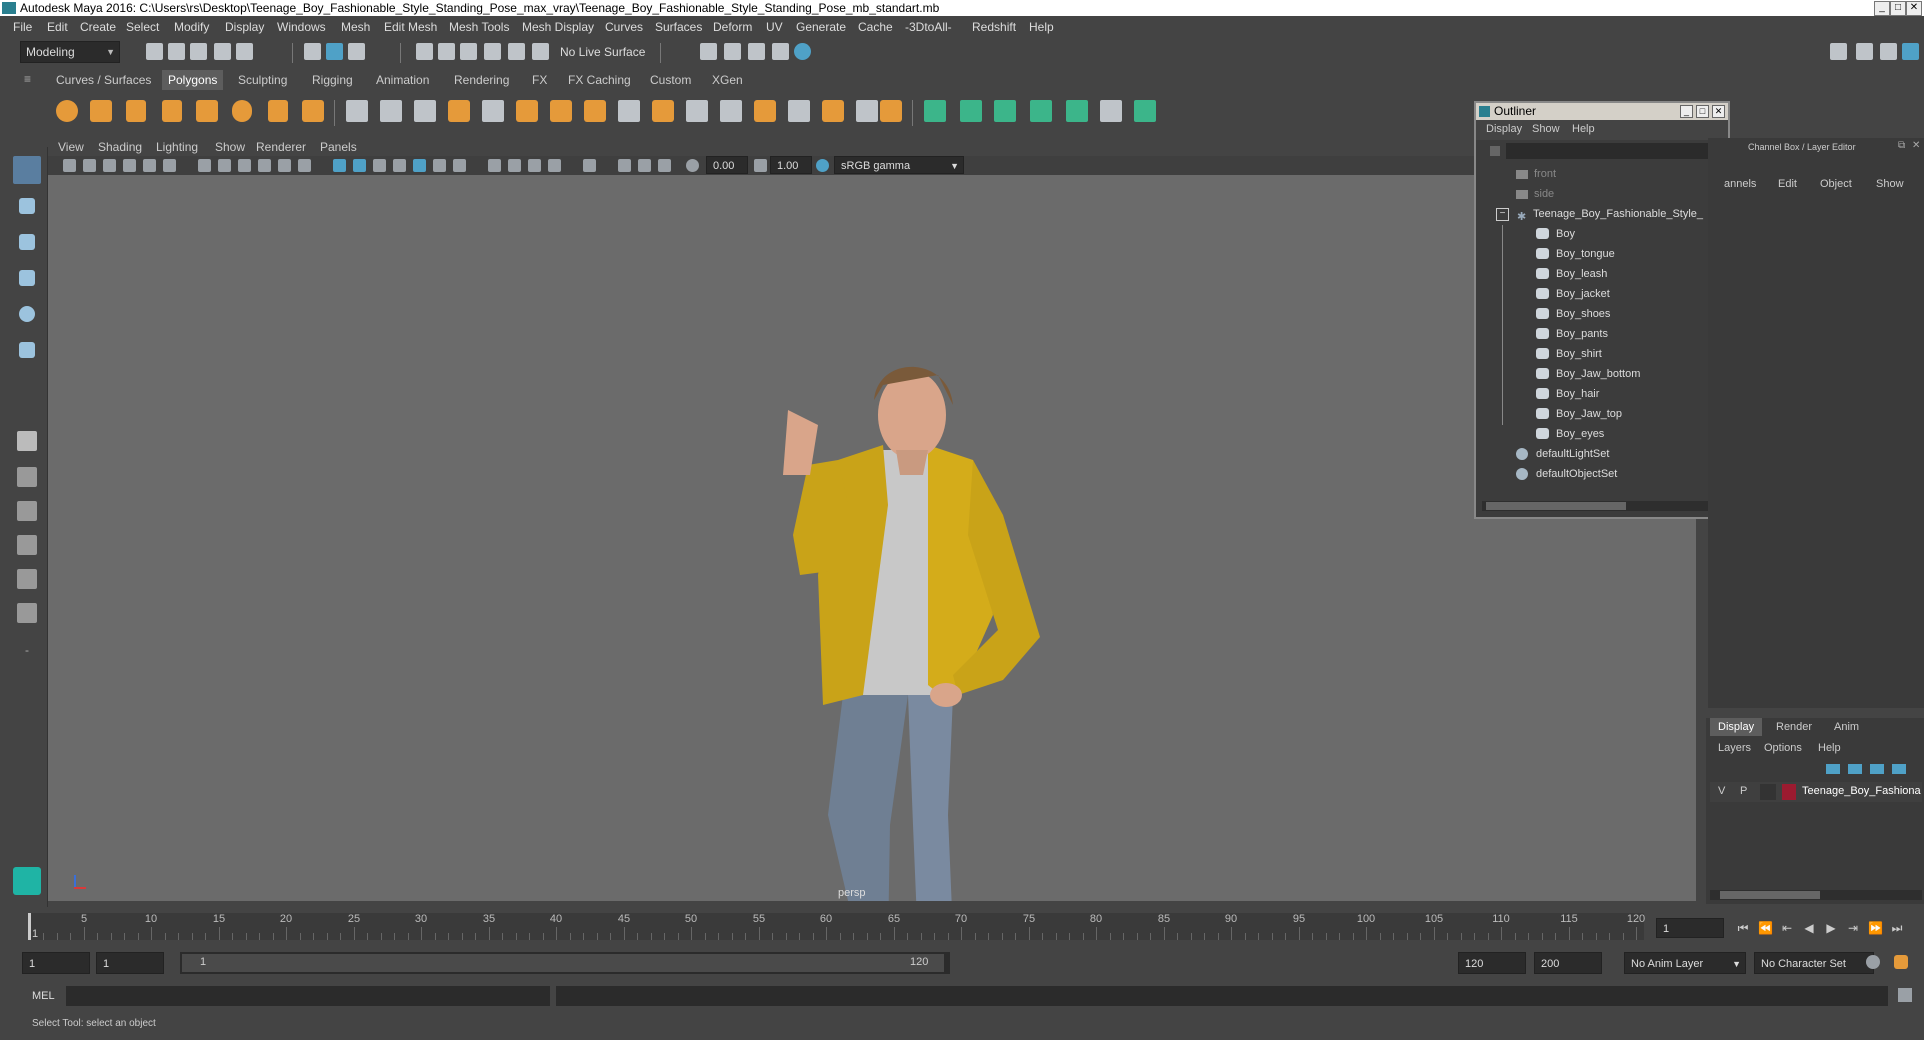 The width and height of the screenshot is (1924, 1040). Describe the element at coordinates (27, 206) in the screenshot. I see `lasso-tool-icon` at that location.